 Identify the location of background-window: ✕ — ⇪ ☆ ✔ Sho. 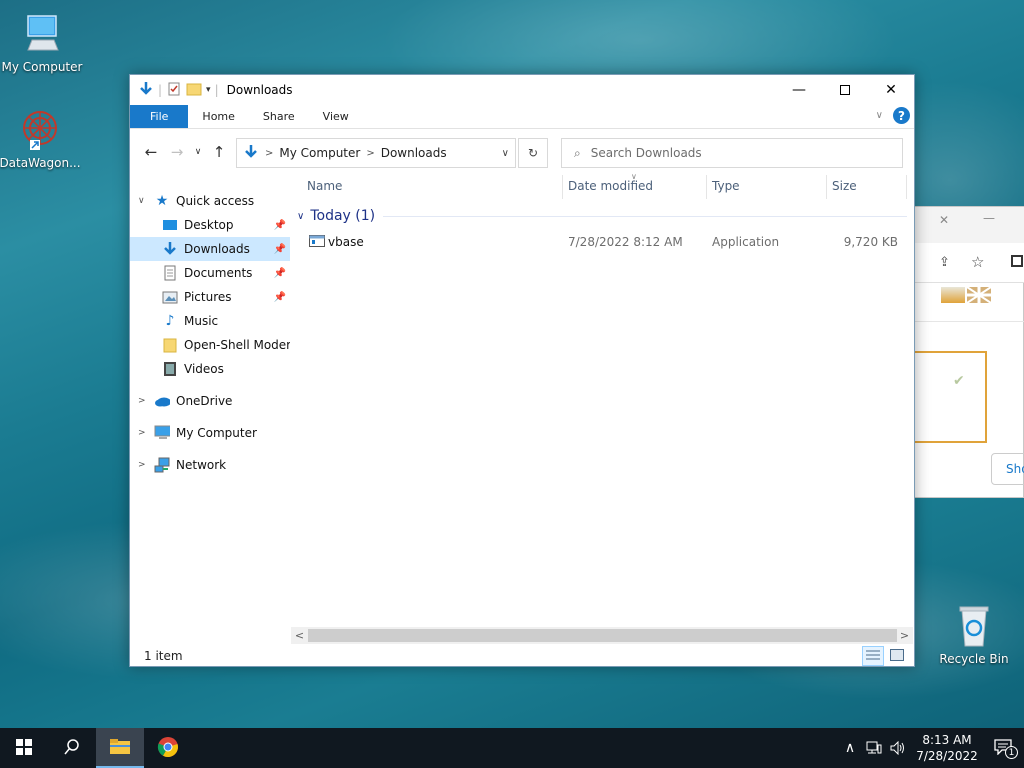
(968, 352).